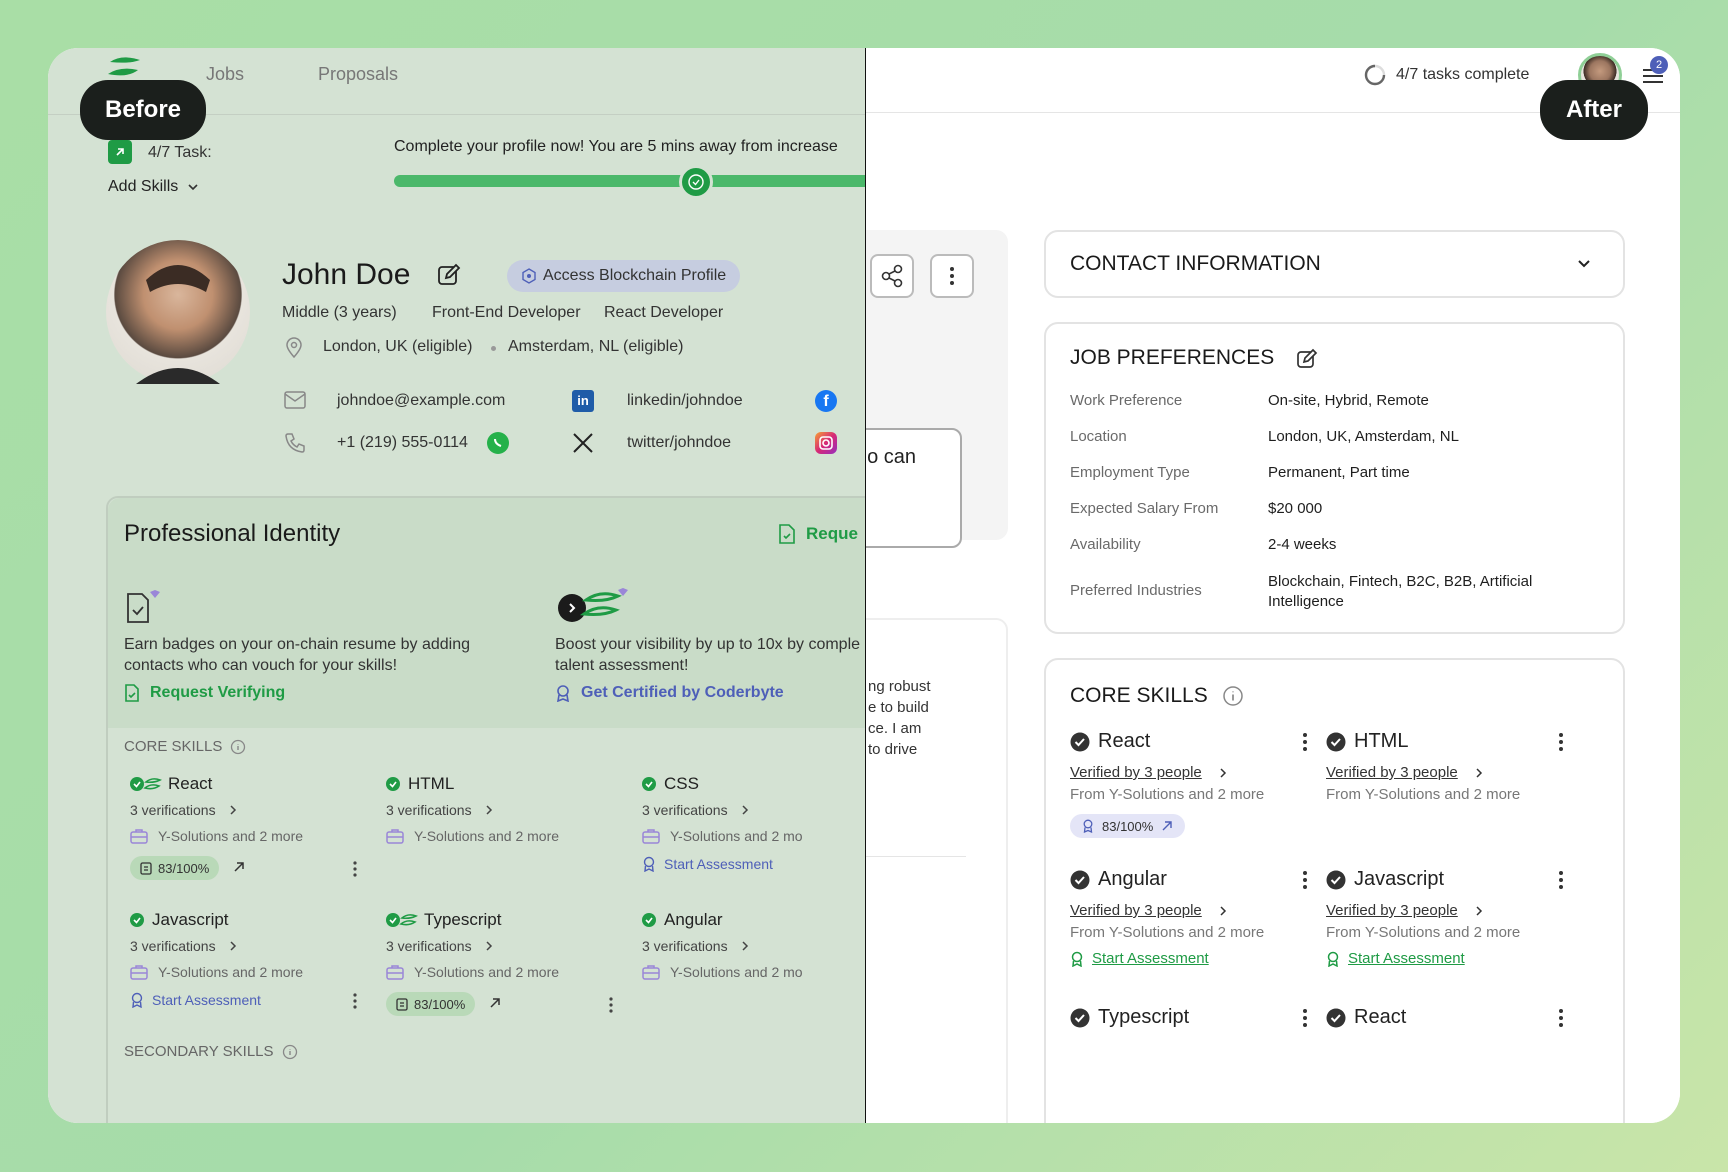 Image resolution: width=1728 pixels, height=1172 pixels. Describe the element at coordinates (818, 534) in the screenshot. I see `request-verify-link-top: Reque` at that location.